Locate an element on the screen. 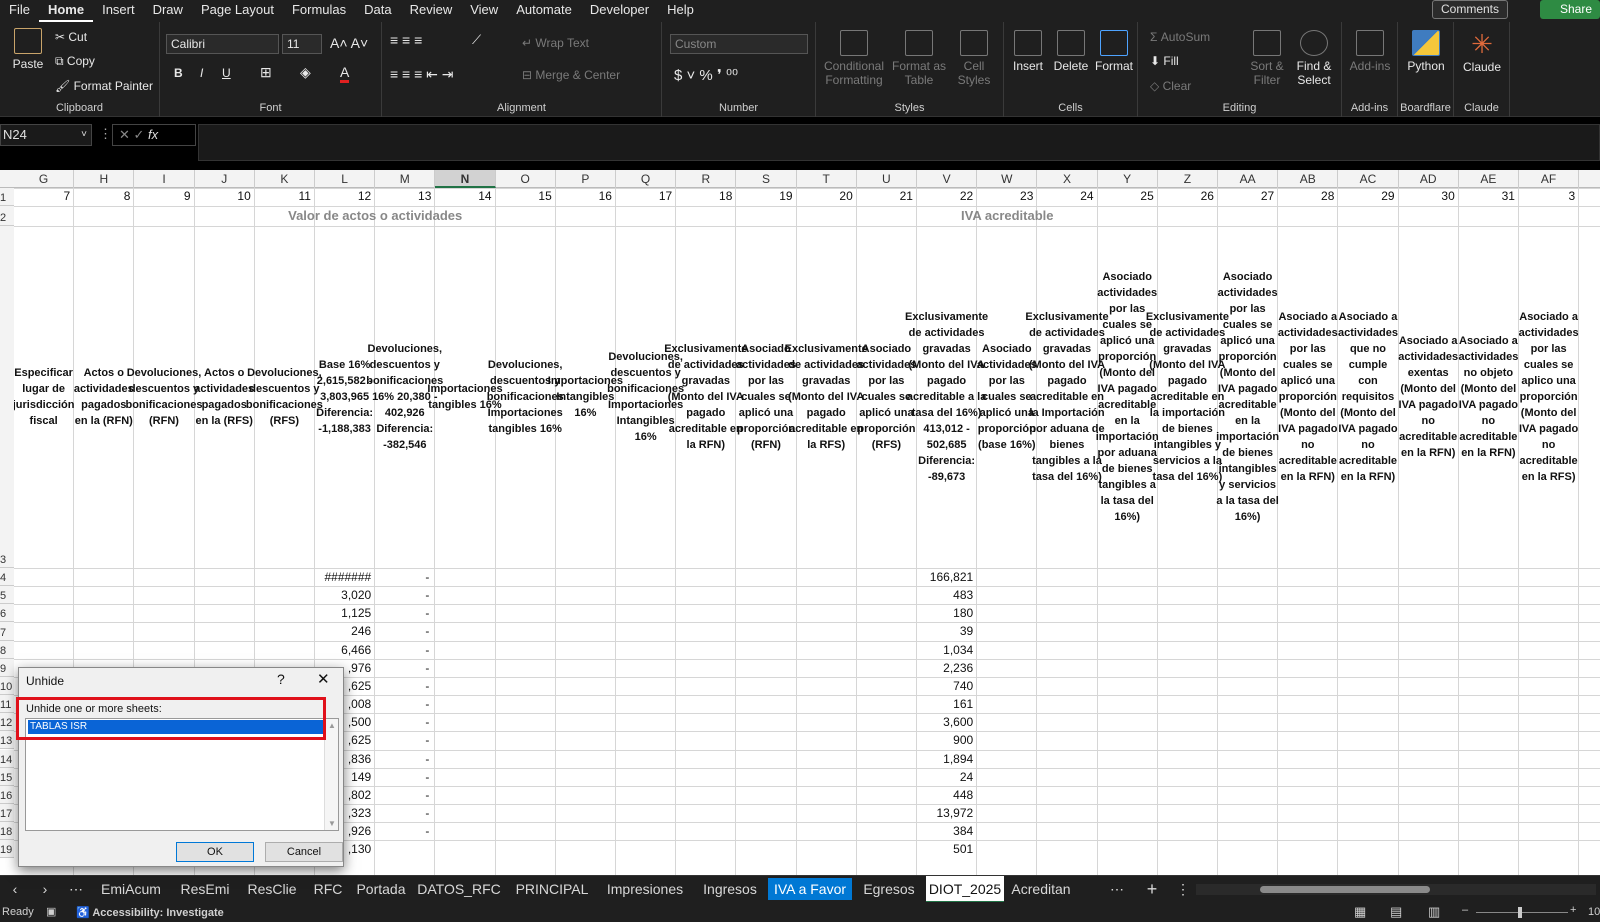 This screenshot has height=922, width=1600. field-number-cell: 19 is located at coordinates (764, 196).